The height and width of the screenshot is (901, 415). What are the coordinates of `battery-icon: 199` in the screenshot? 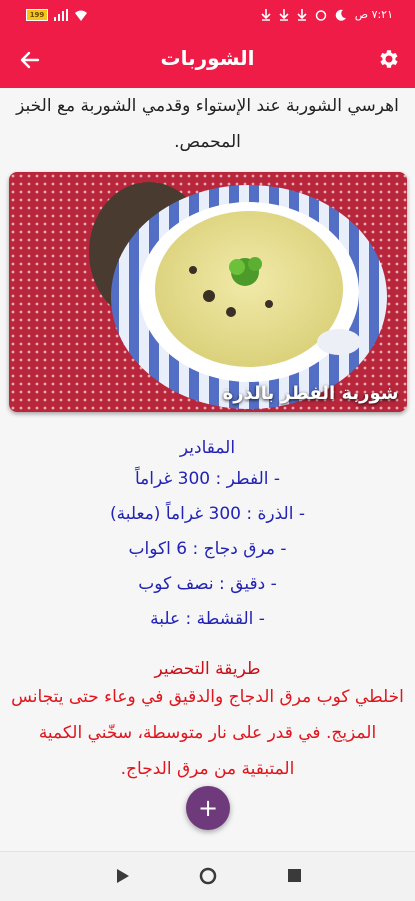 It's located at (37, 15).